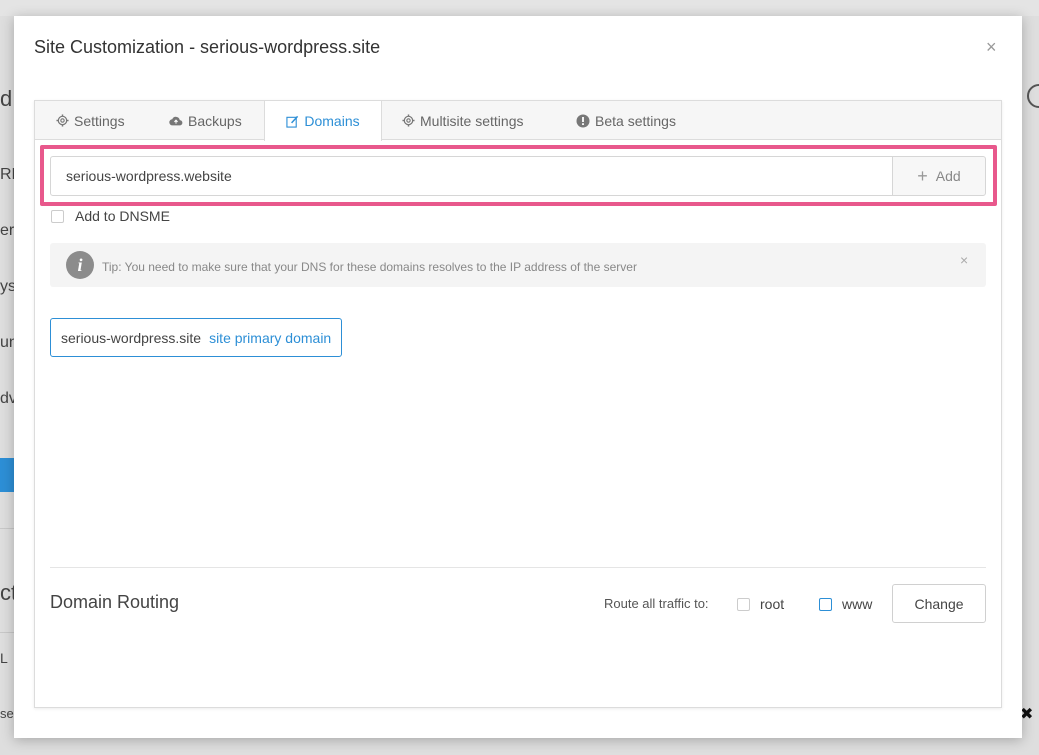 The height and width of the screenshot is (755, 1039). Describe the element at coordinates (472, 120) in the screenshot. I see `tab-label: Multisite settings` at that location.